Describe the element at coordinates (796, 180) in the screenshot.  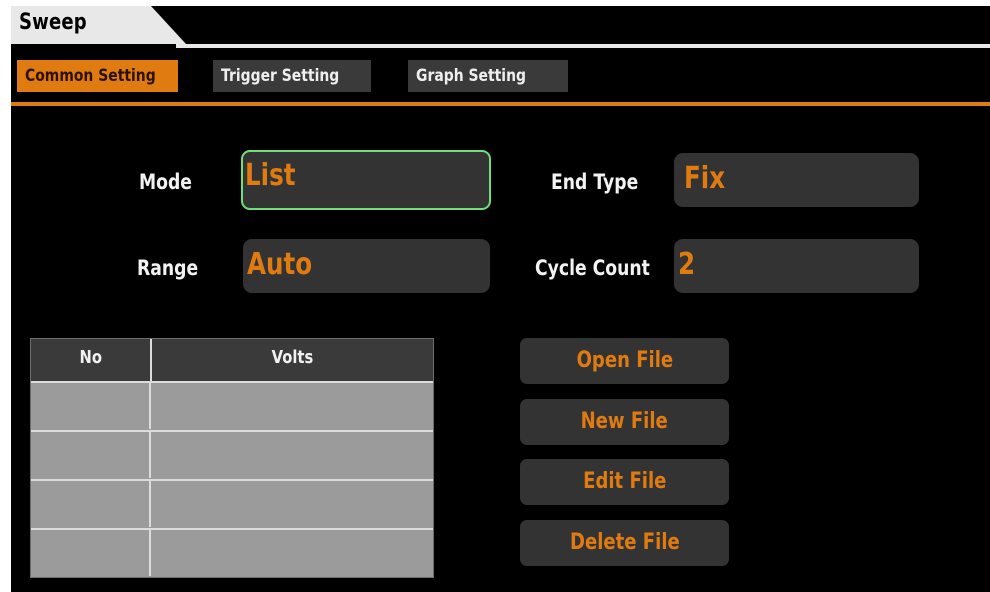
I see `end-type-field: Fix` at that location.